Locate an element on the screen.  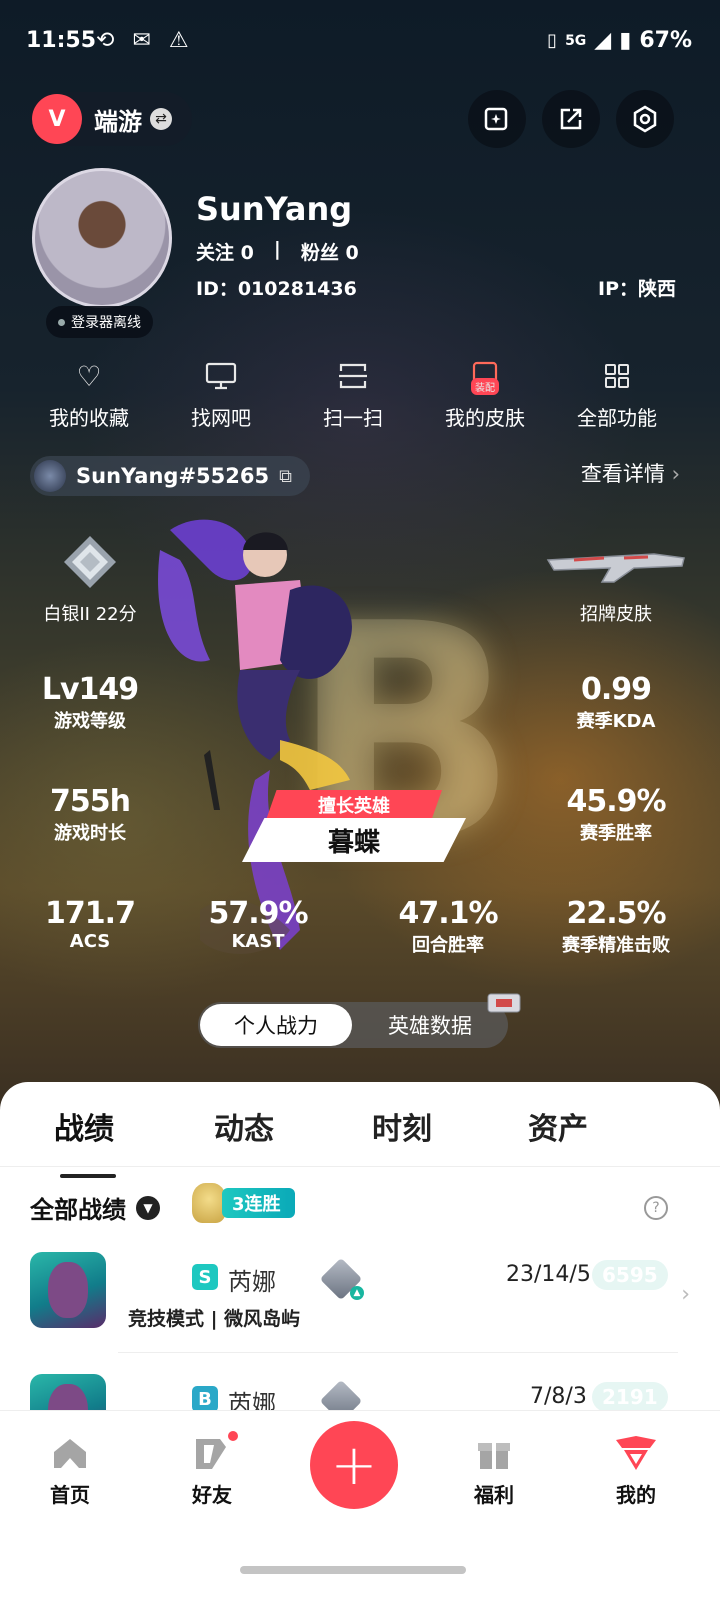
tab-moments: 时刻 is located at coordinates (402, 1126).